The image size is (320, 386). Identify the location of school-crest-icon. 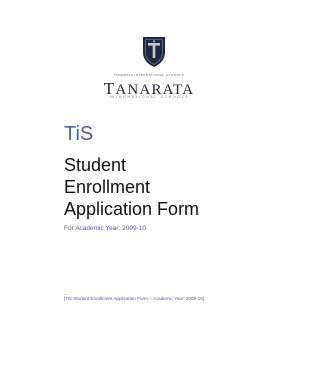
(154, 52).